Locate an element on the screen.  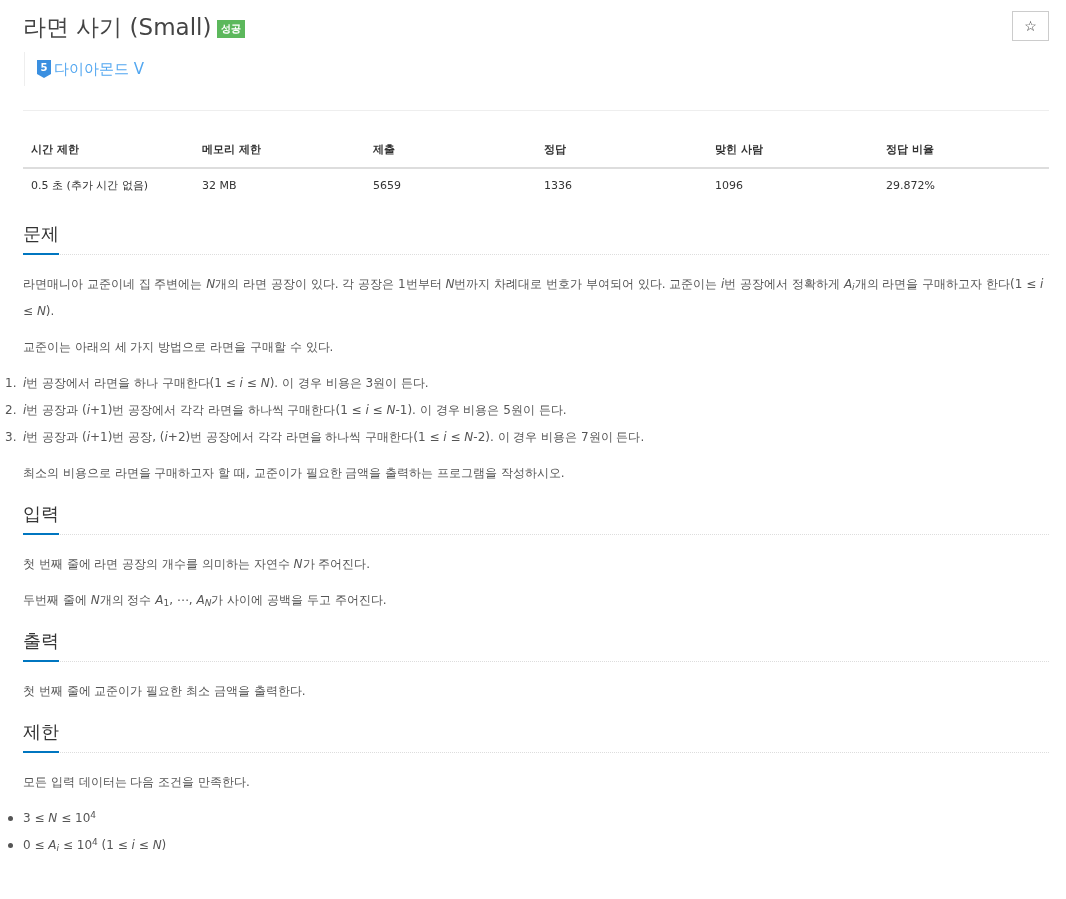
star-button: ☆ is located at coordinates (1030, 26).